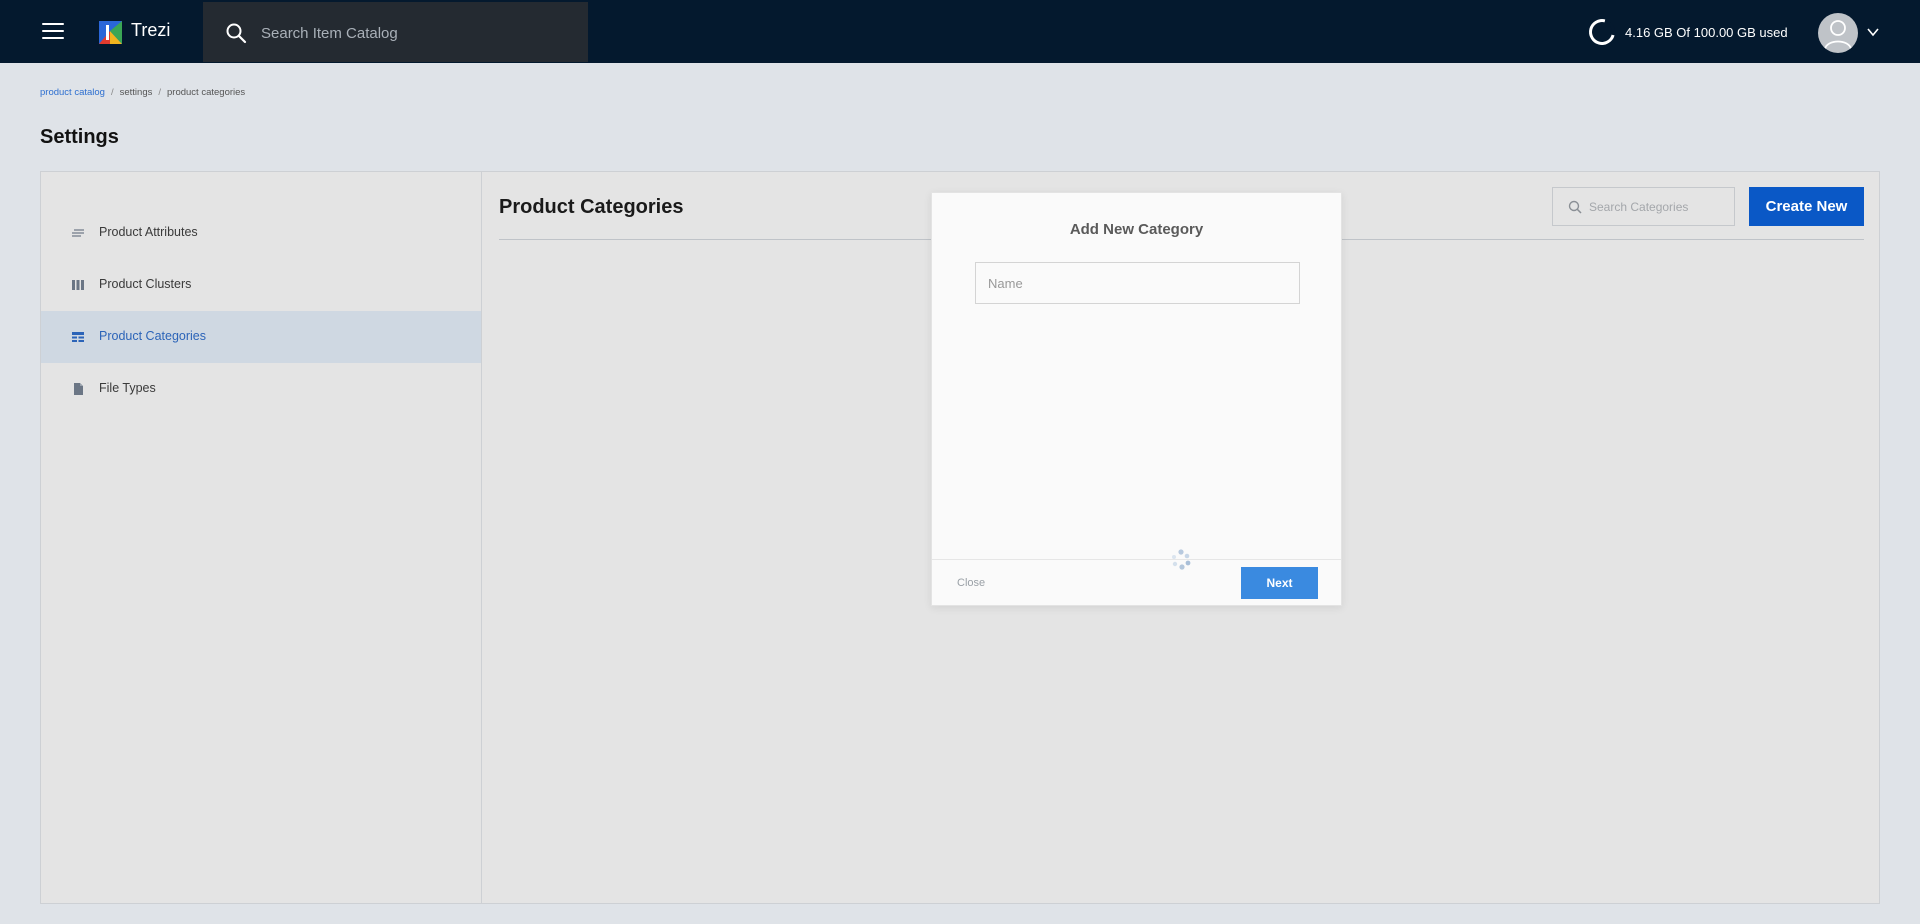 The width and height of the screenshot is (1920, 924). I want to click on clusters-icon, so click(78, 285).